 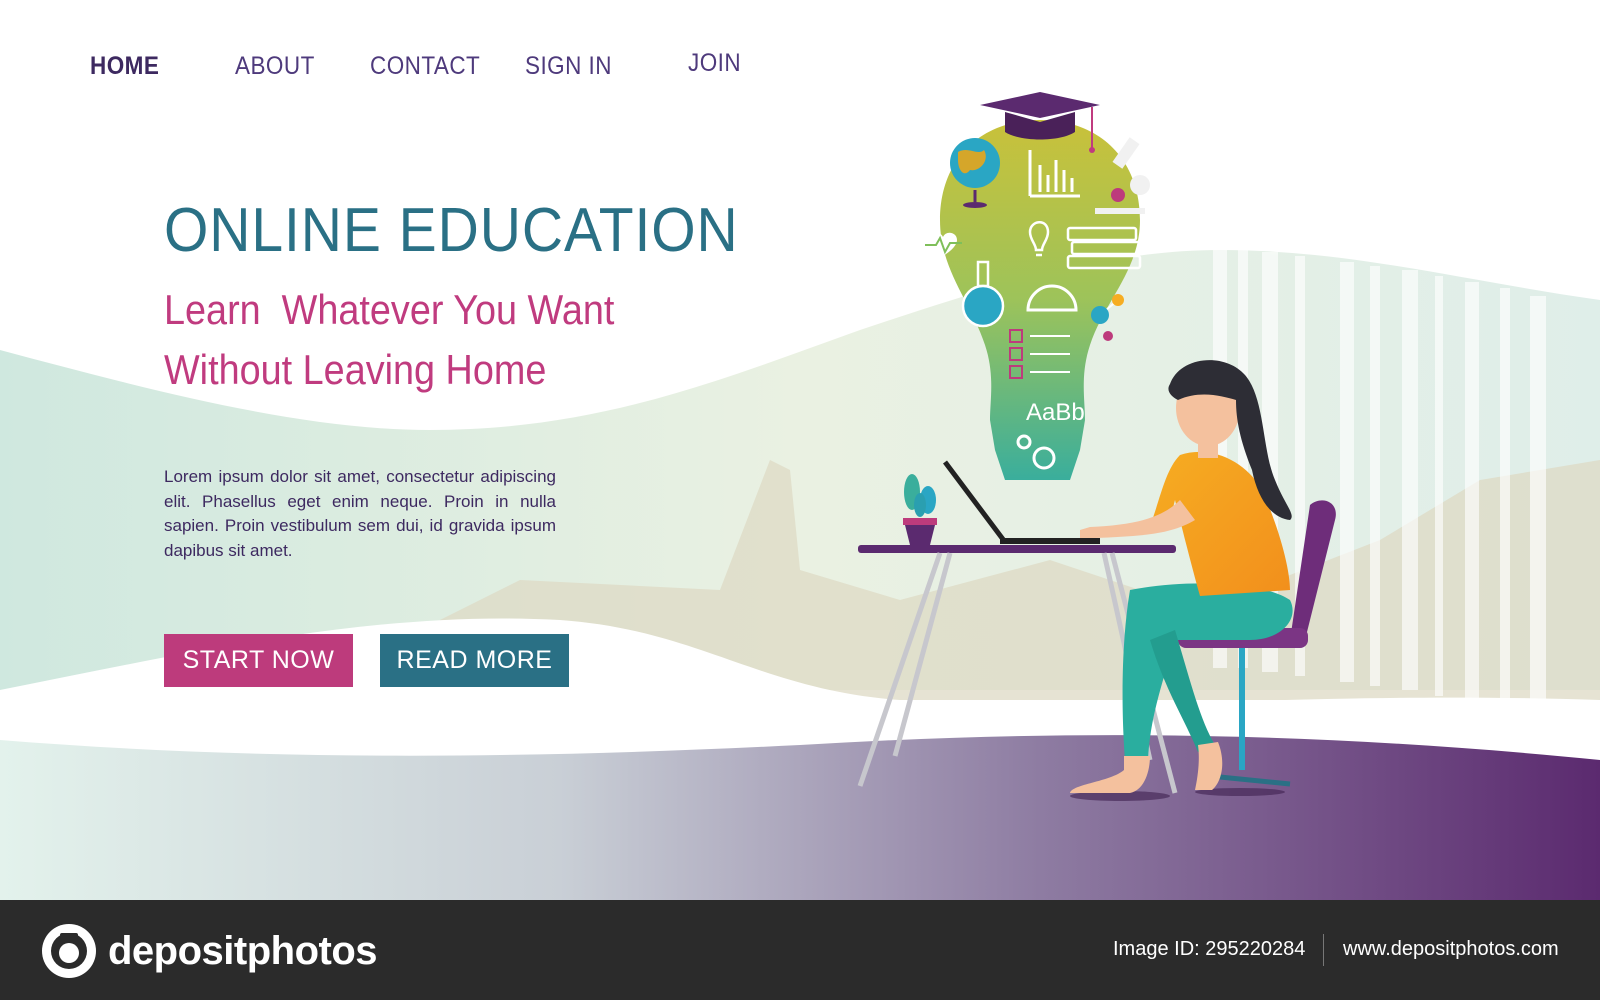 I want to click on bulb-text: AaBb, so click(x=1055, y=412).